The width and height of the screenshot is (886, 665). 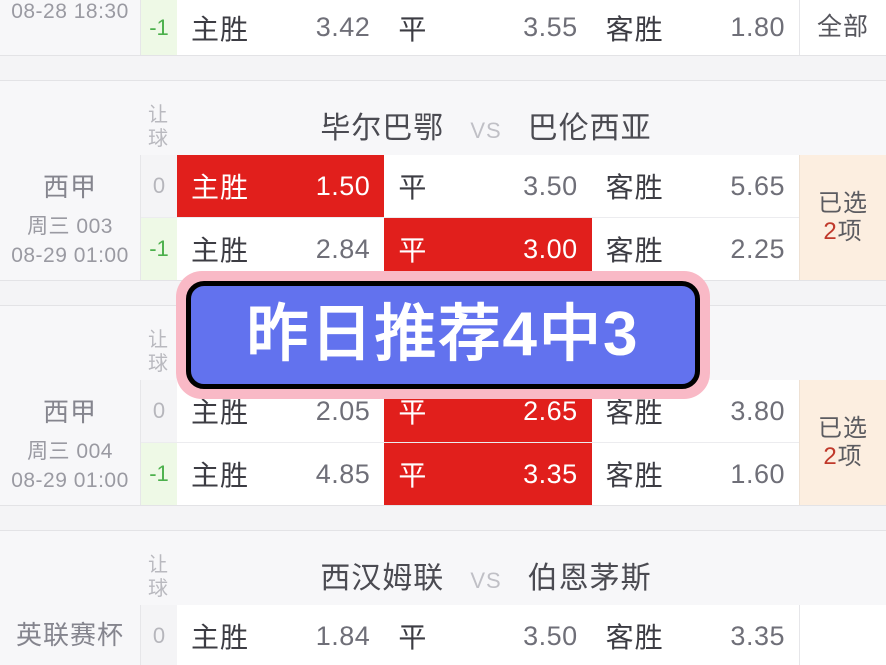 I want to click on promo-banner: 昨日推荐4中3, so click(x=443, y=335).